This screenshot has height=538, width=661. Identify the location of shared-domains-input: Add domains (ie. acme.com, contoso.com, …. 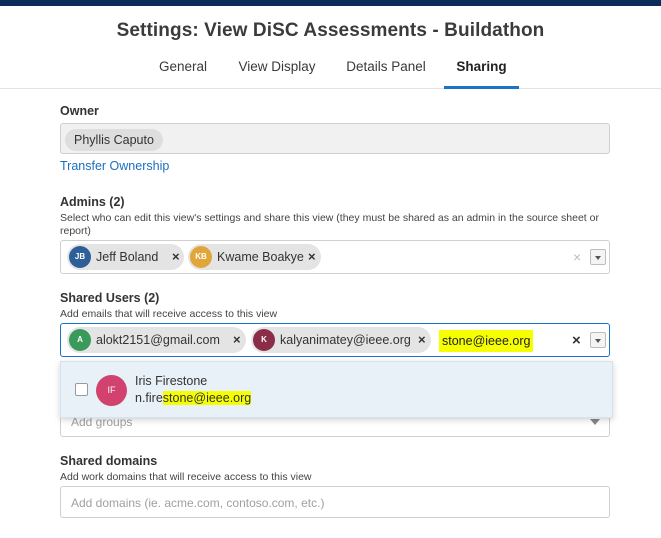
(335, 502).